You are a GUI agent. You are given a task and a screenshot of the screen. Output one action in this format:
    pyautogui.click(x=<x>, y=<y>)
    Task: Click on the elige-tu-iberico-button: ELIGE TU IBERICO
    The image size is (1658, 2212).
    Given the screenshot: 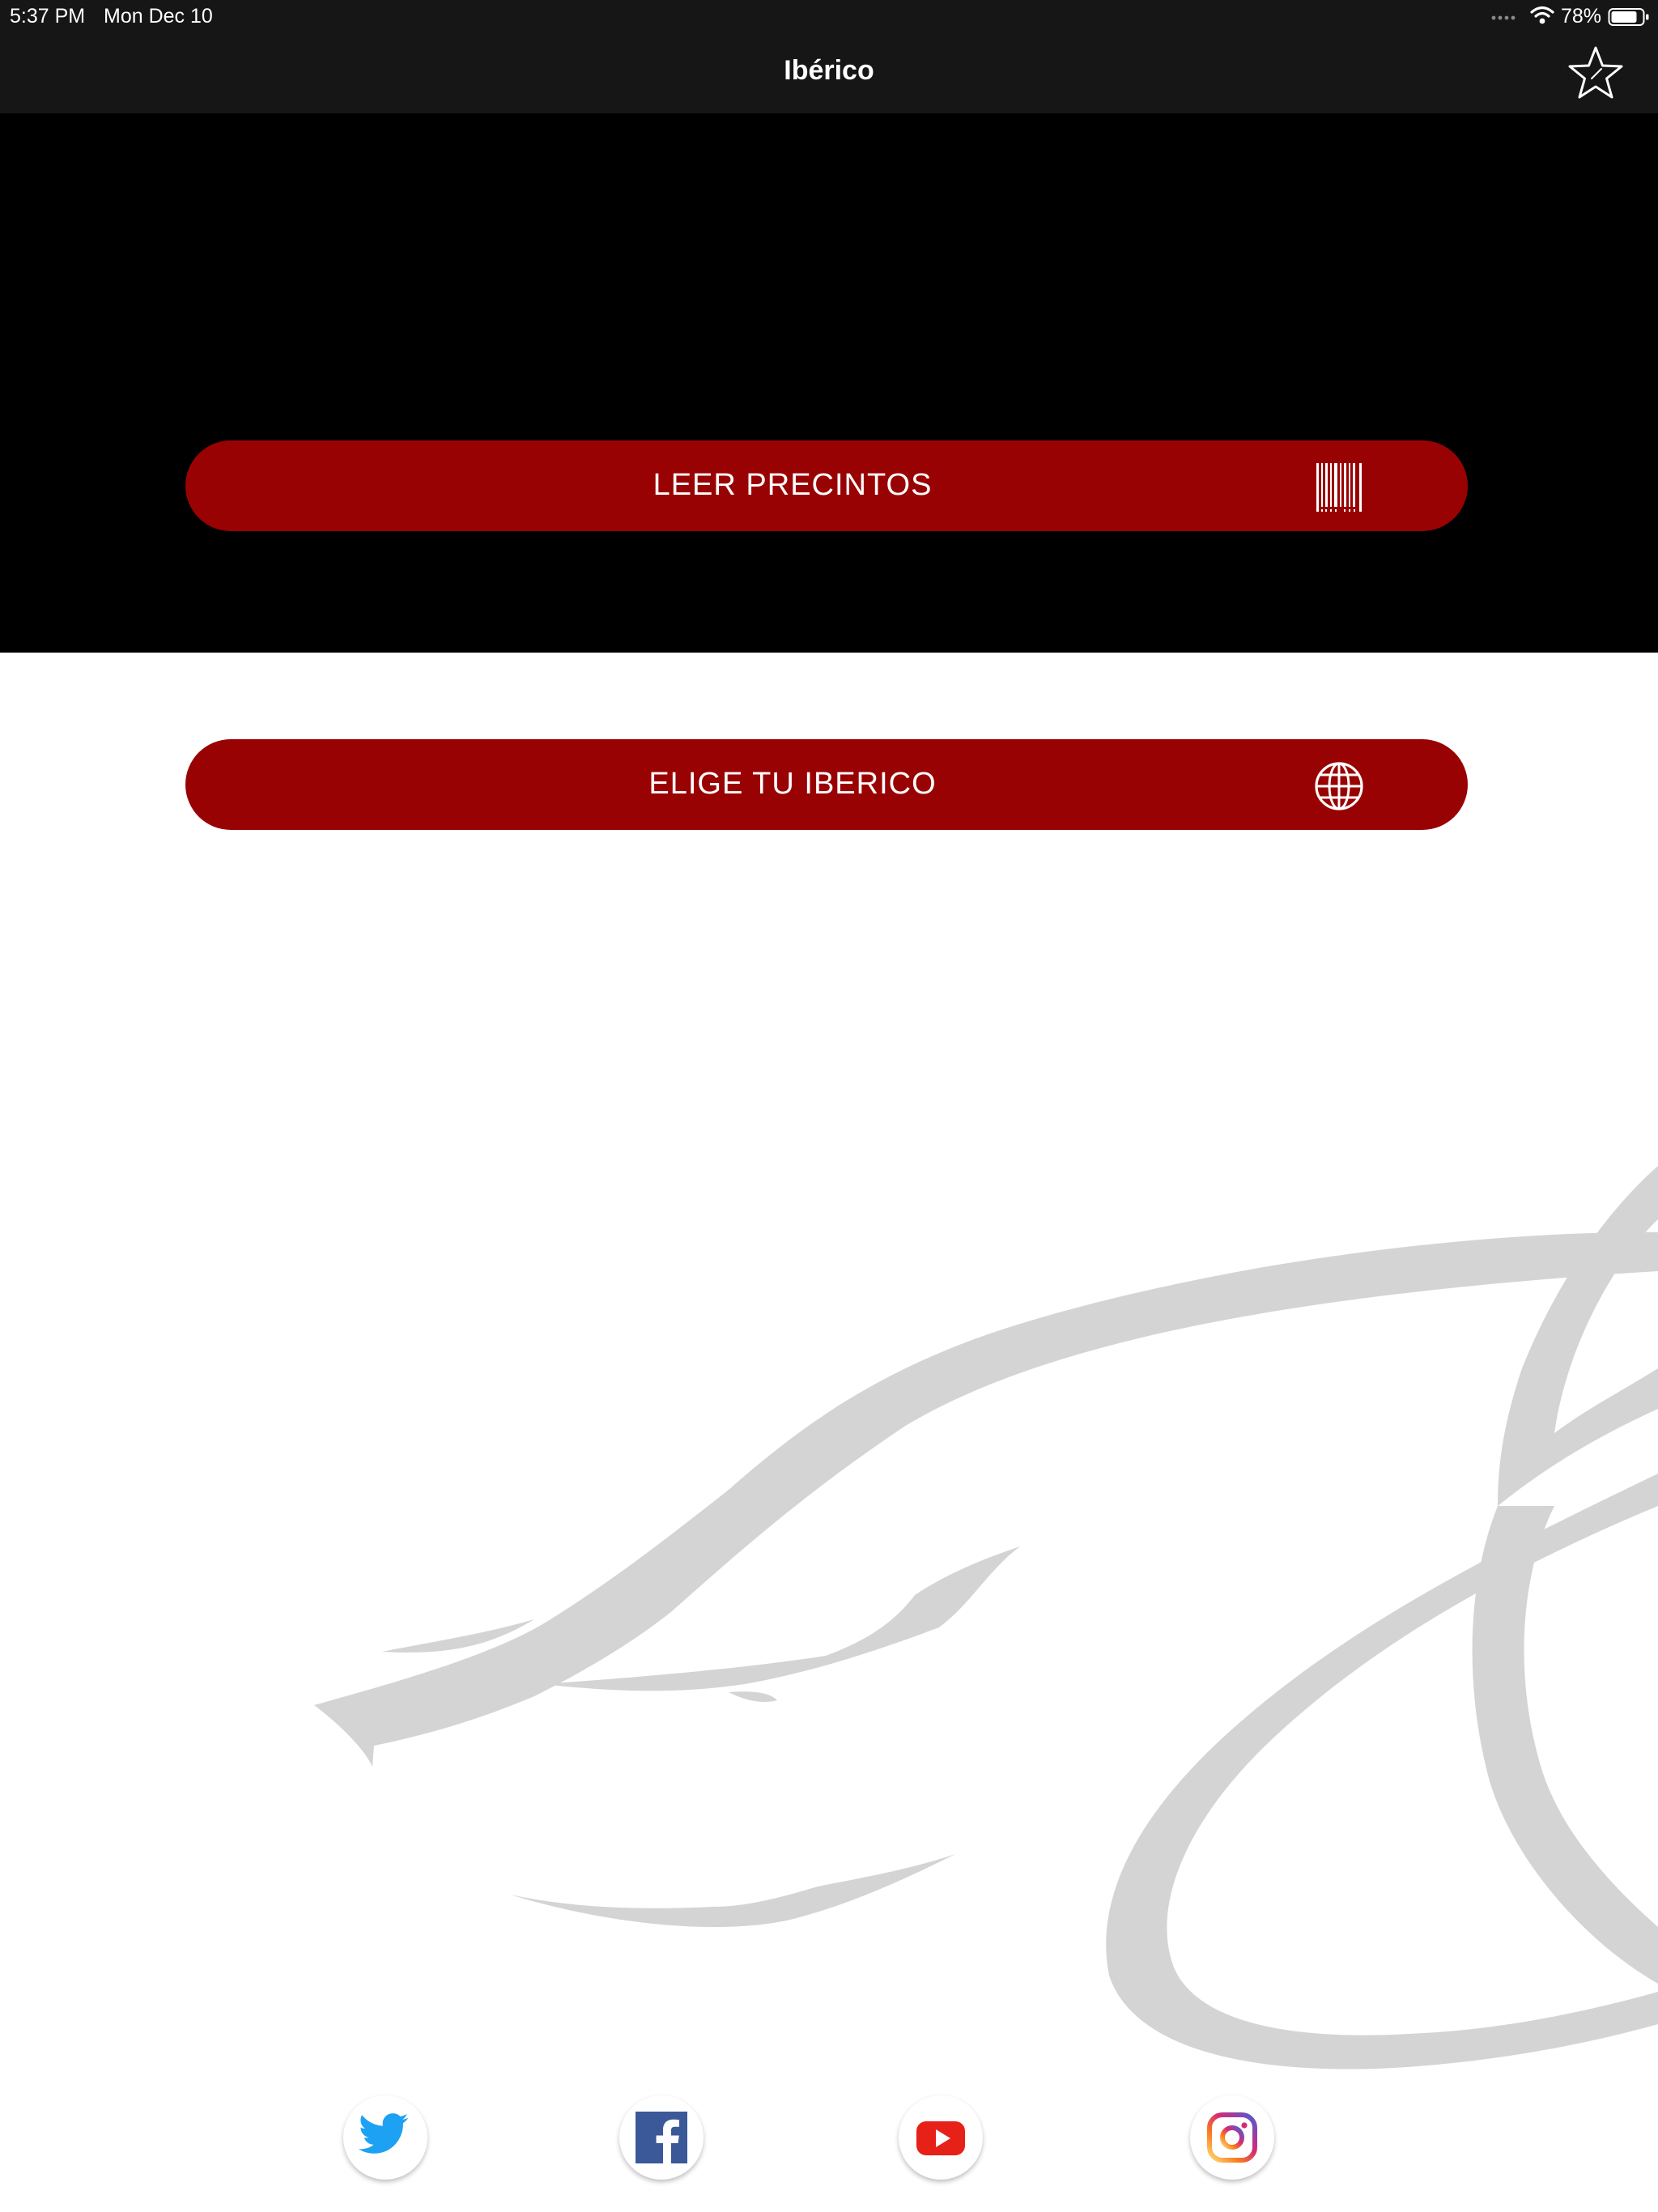 What is the action you would take?
    pyautogui.click(x=826, y=785)
    